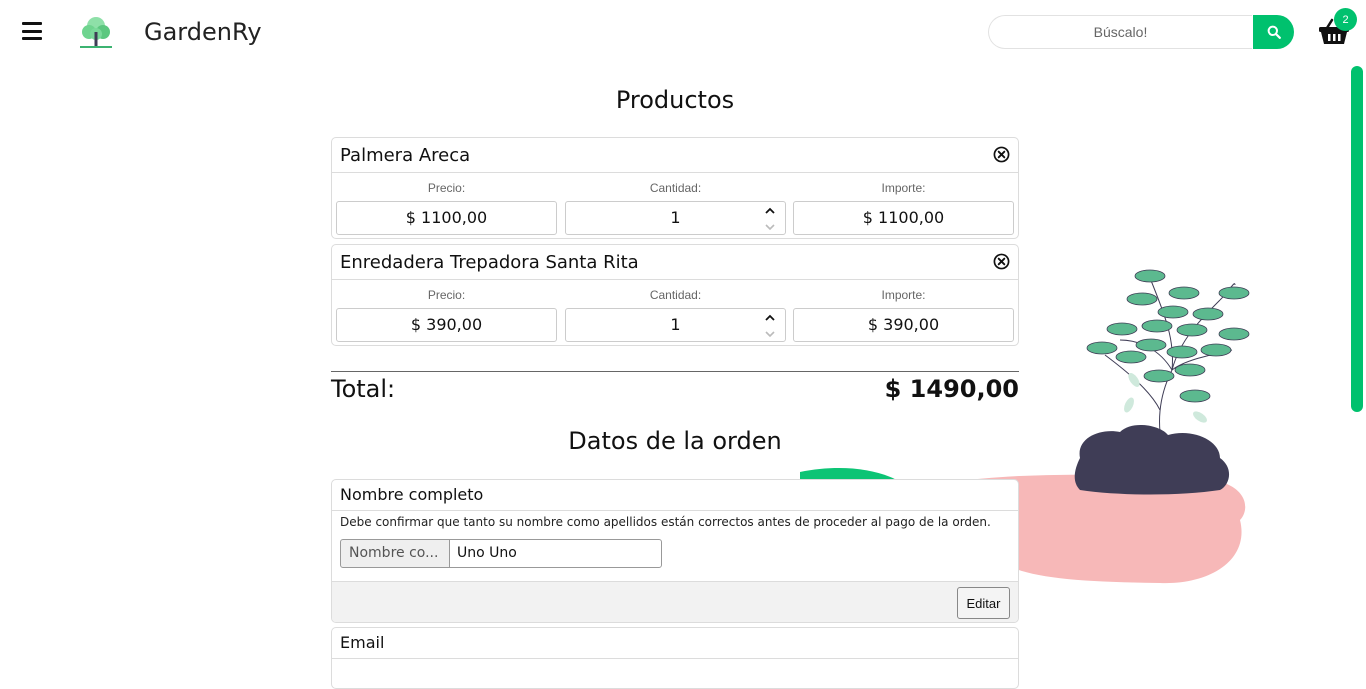 Image resolution: width=1366 pixels, height=689 pixels. I want to click on product-name: Enredadera Trepadora Santa Rita, so click(489, 262).